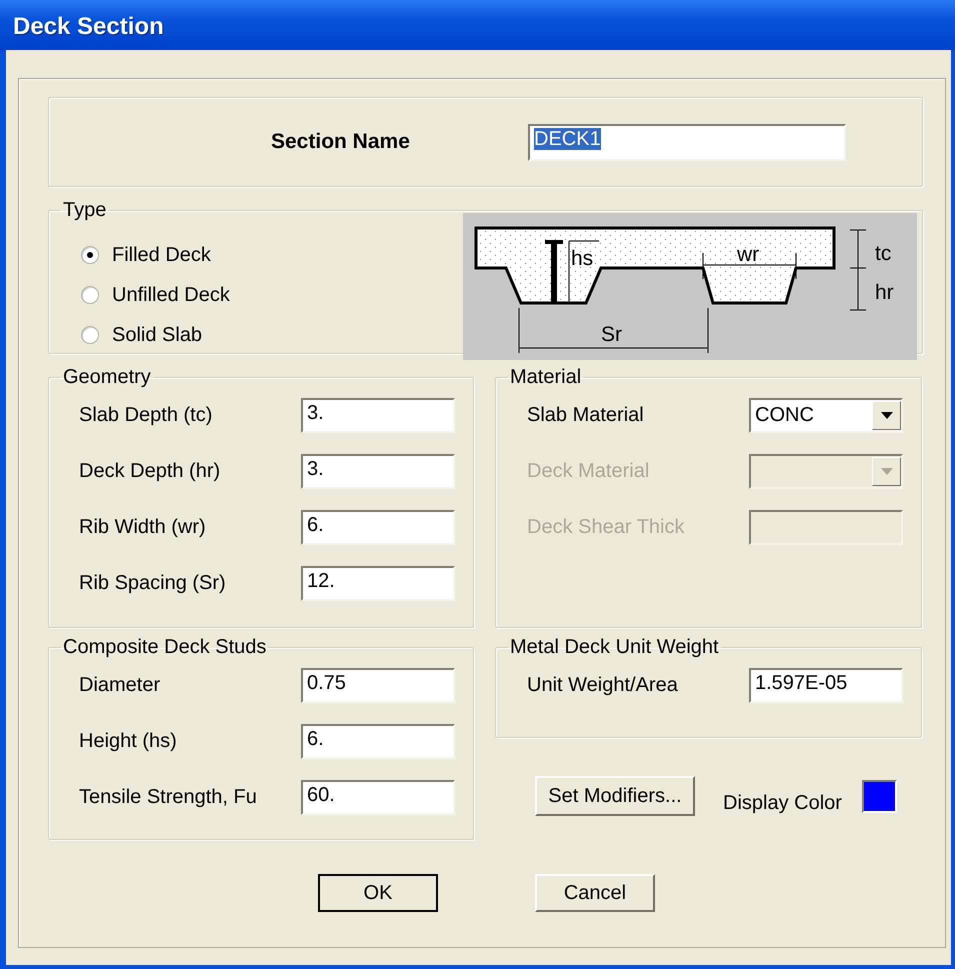  I want to click on dimension-label: hr, so click(884, 292).